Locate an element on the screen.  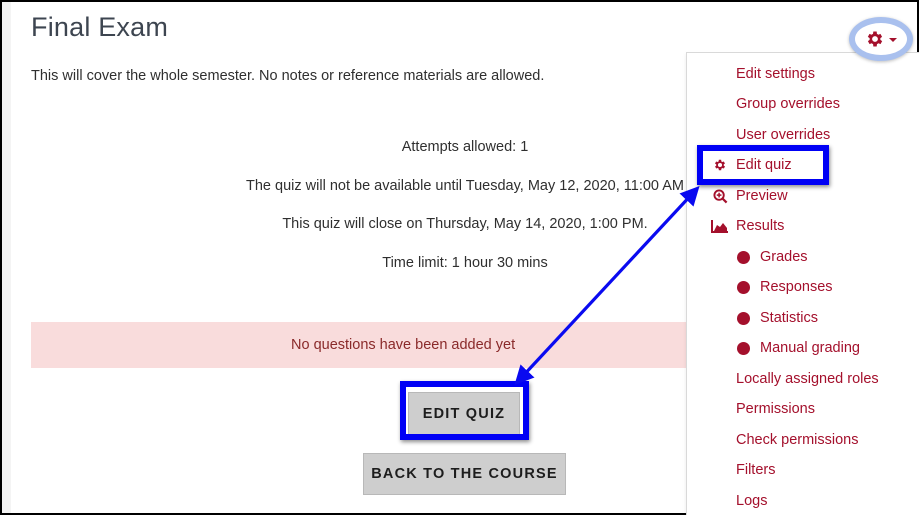
menu-item-edit-quiz: Edit quiz is located at coordinates (753, 165).